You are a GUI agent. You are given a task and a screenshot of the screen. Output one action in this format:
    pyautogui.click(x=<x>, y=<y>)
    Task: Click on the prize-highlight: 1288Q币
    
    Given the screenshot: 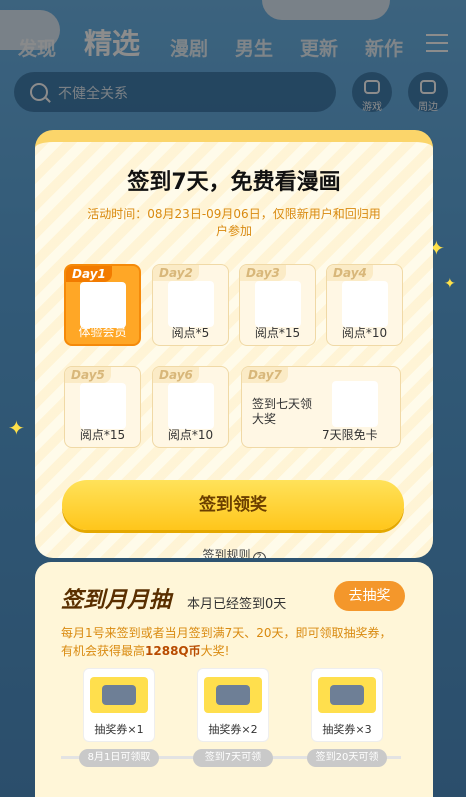 What is the action you would take?
    pyautogui.click(x=173, y=651)
    